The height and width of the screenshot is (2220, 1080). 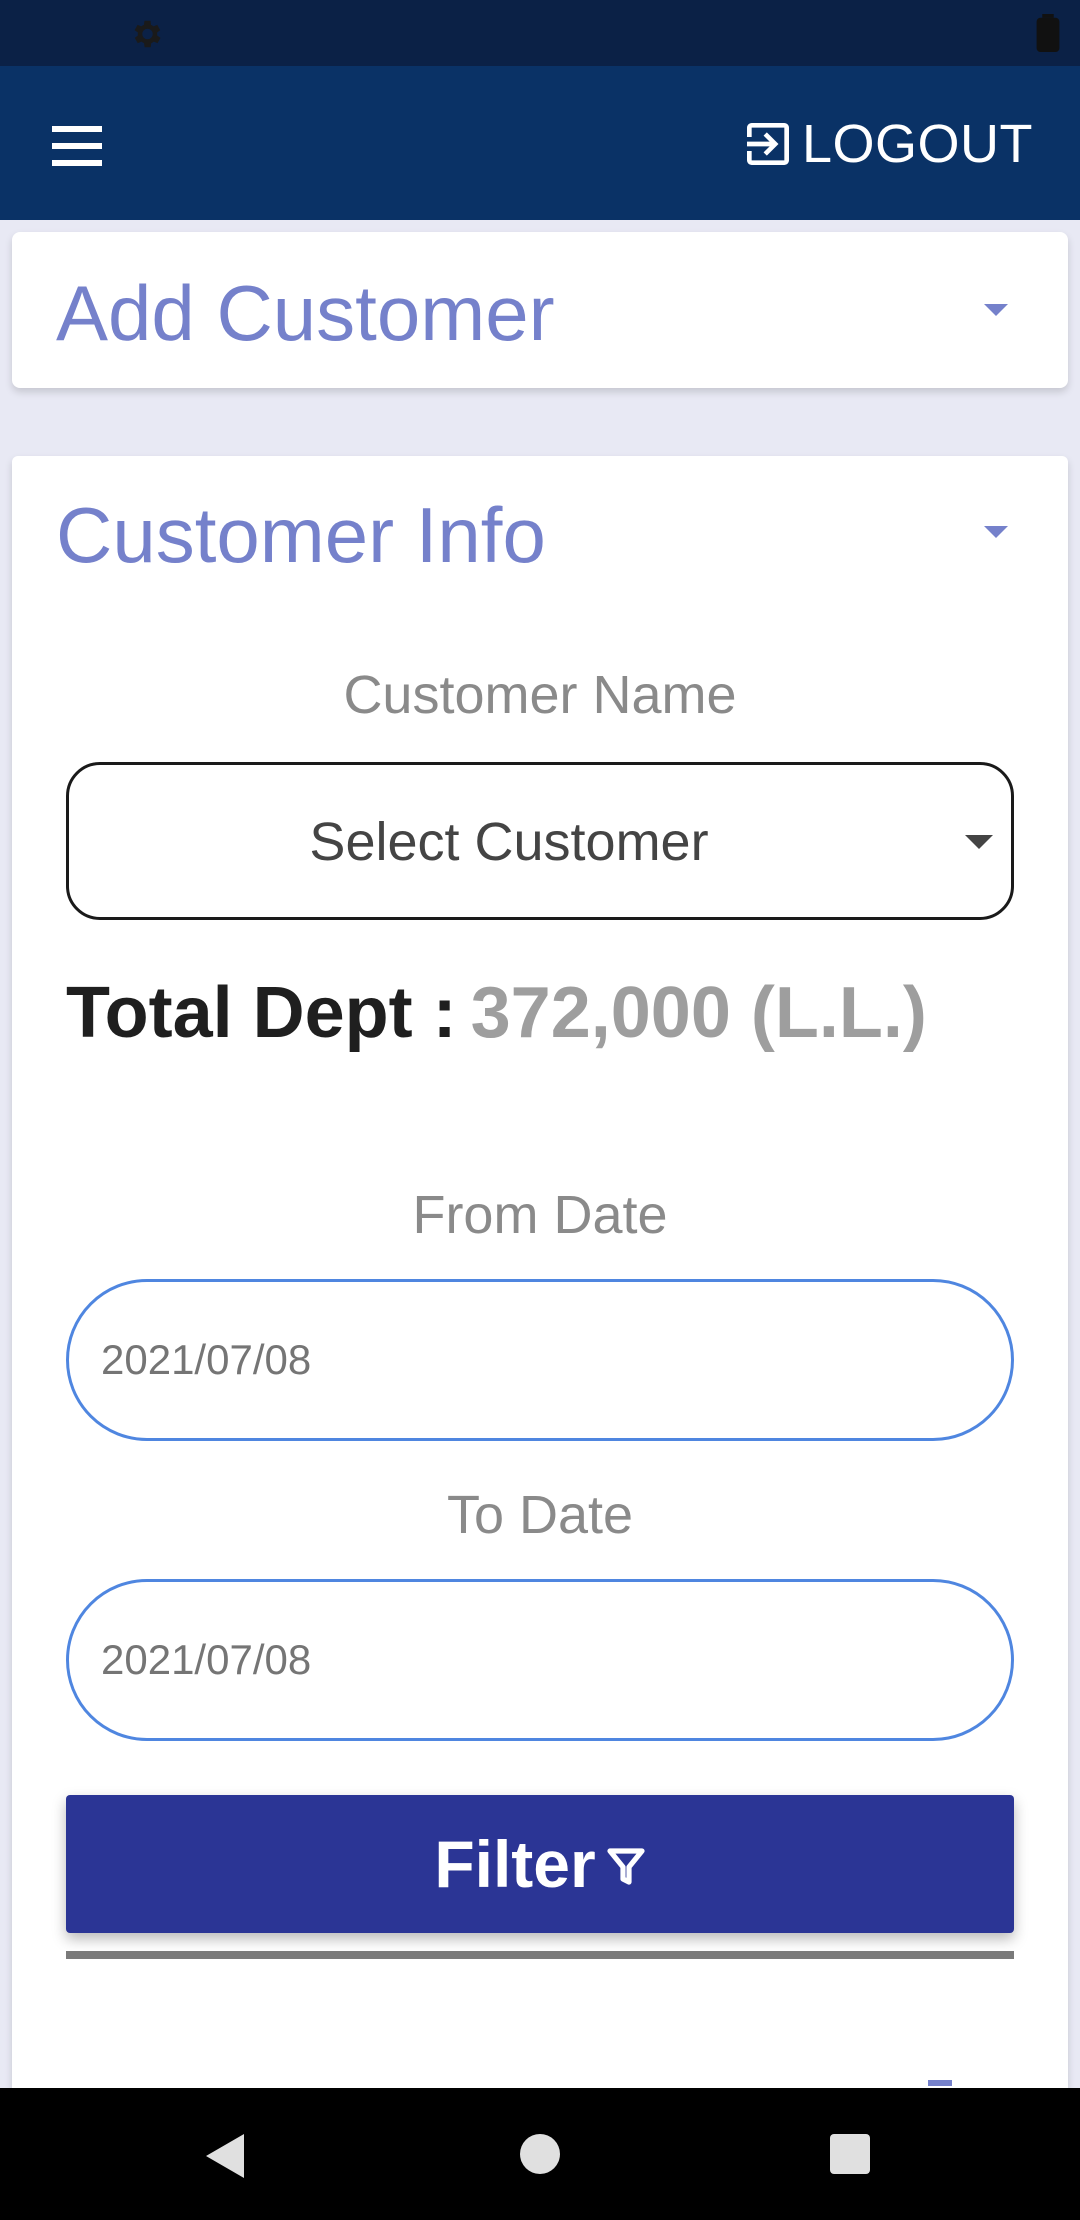 What do you see at coordinates (540, 33) in the screenshot?
I see `status-bar` at bounding box center [540, 33].